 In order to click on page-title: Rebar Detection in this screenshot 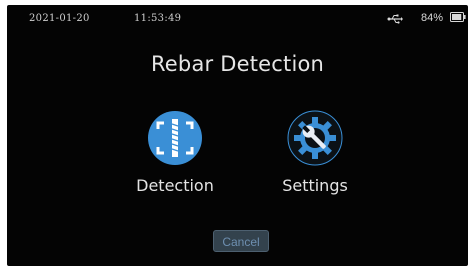, I will do `click(237, 64)`.